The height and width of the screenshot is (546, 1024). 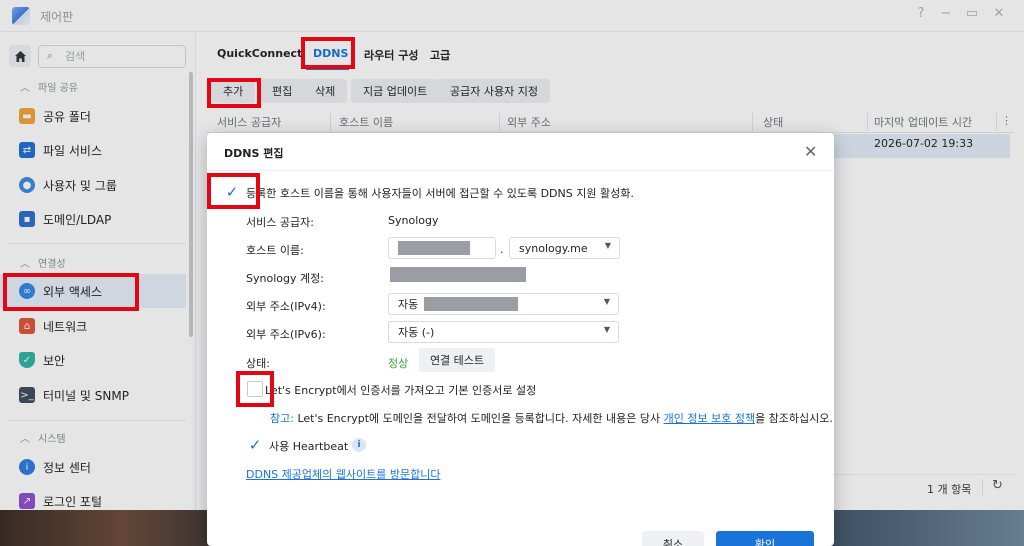 What do you see at coordinates (254, 153) in the screenshot?
I see `dialog-title: DDNS 편집` at bounding box center [254, 153].